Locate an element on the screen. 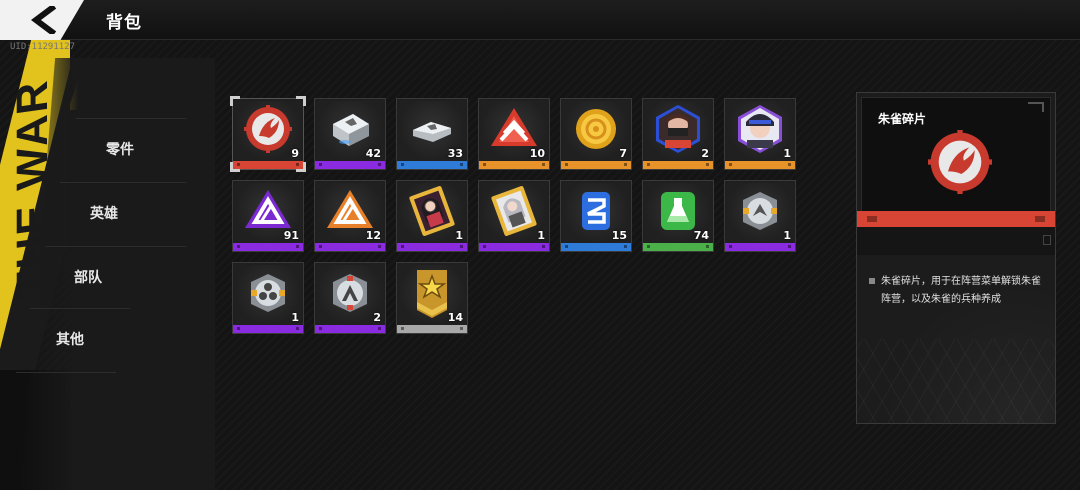 This screenshot has height=490, width=1080. item-count: 33 is located at coordinates (455, 153).